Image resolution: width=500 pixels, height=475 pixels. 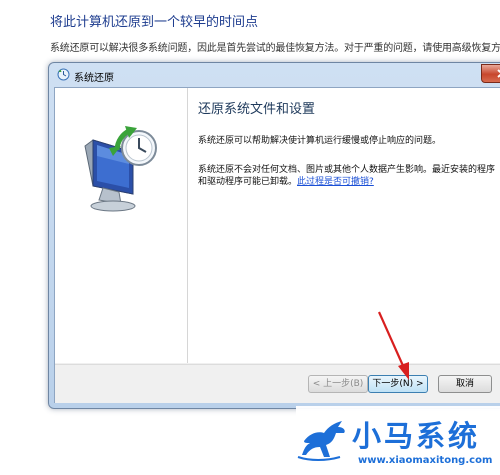 I want to click on page-title: 将此计算机还原到一个较早的时间点, so click(x=154, y=22).